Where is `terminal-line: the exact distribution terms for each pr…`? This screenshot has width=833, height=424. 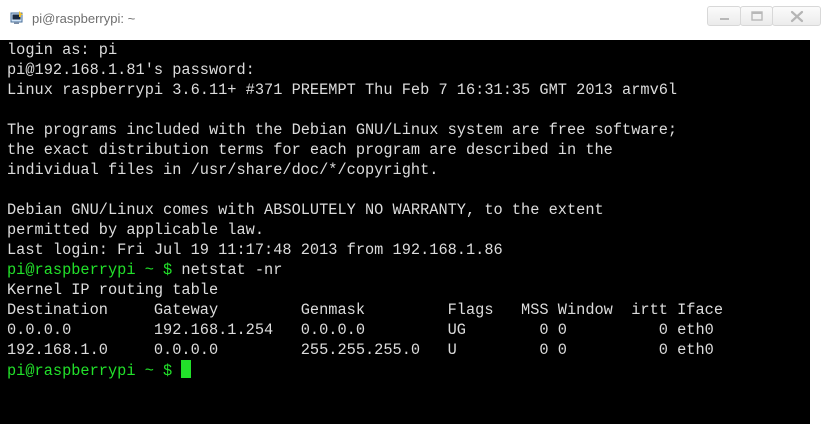 terminal-line: the exact distribution terms for each pr… is located at coordinates (310, 150).